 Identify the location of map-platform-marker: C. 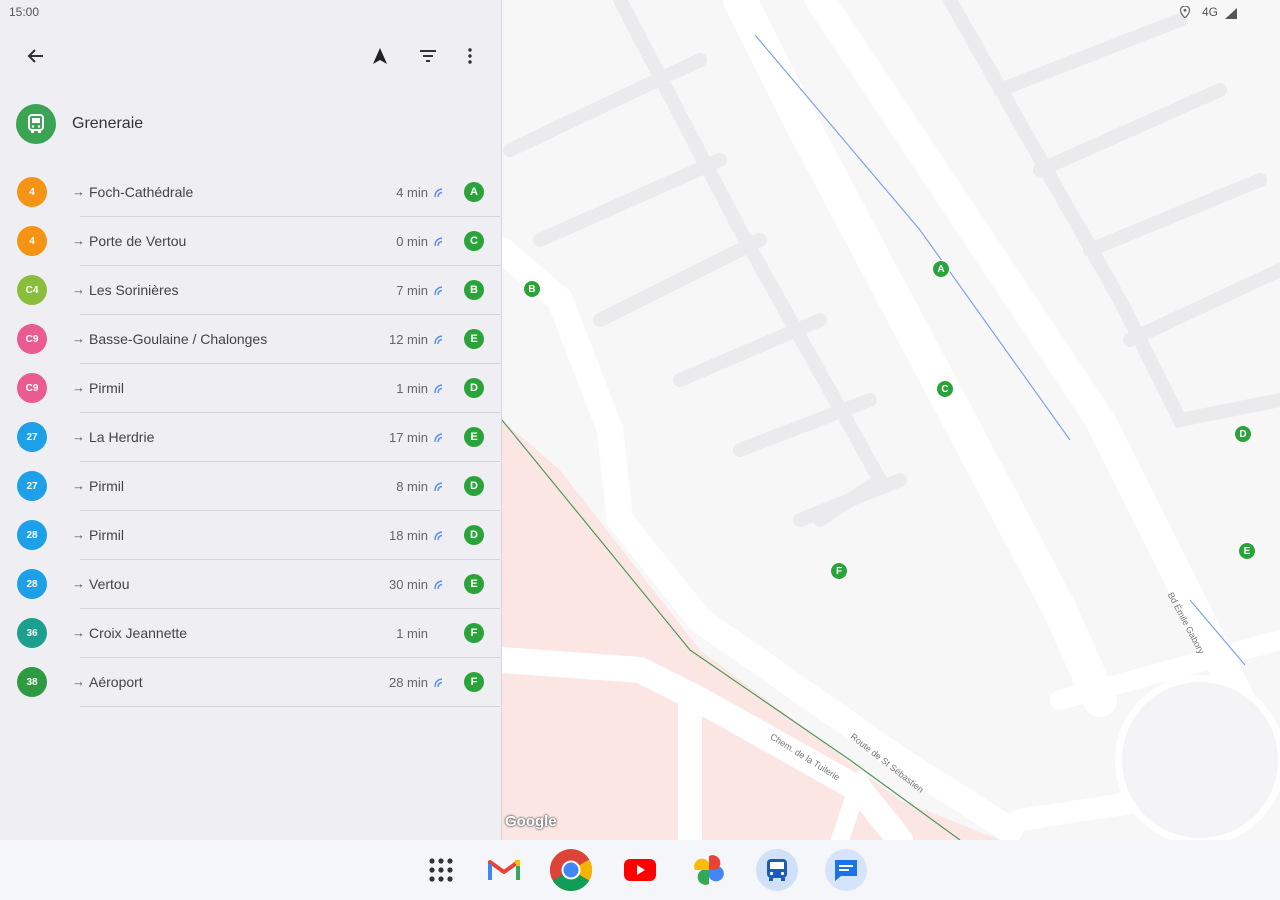
(945, 389).